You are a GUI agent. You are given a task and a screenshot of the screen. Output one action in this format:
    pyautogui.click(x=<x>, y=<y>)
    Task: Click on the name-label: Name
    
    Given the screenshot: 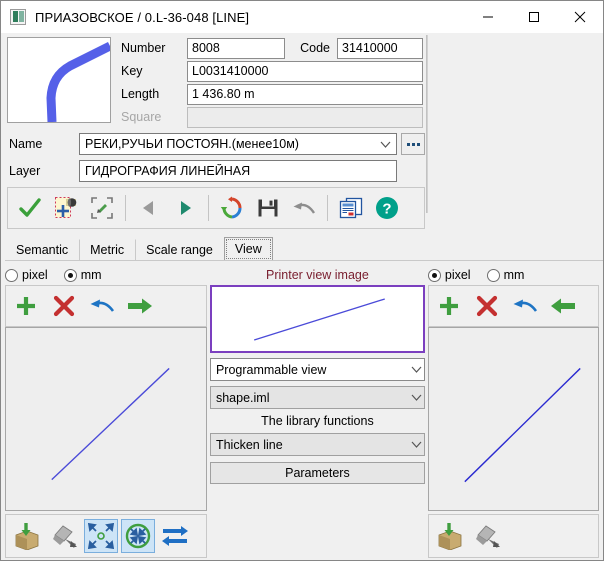 What is the action you would take?
    pyautogui.click(x=26, y=144)
    